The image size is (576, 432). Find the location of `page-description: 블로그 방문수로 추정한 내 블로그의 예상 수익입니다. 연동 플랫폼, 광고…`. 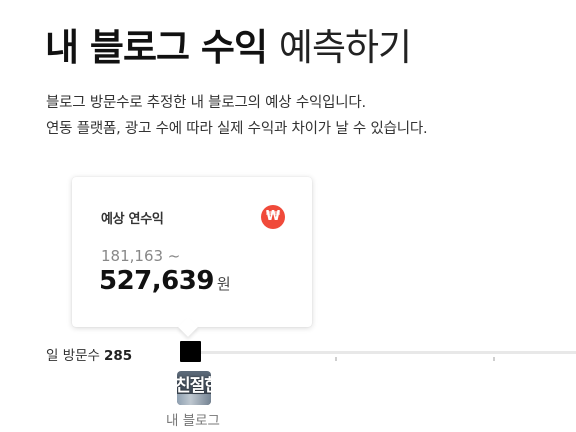

page-description: 블로그 방문수로 추정한 내 블로그의 예상 수익입니다. 연동 플랫폼, 광고… is located at coordinates (237, 116).